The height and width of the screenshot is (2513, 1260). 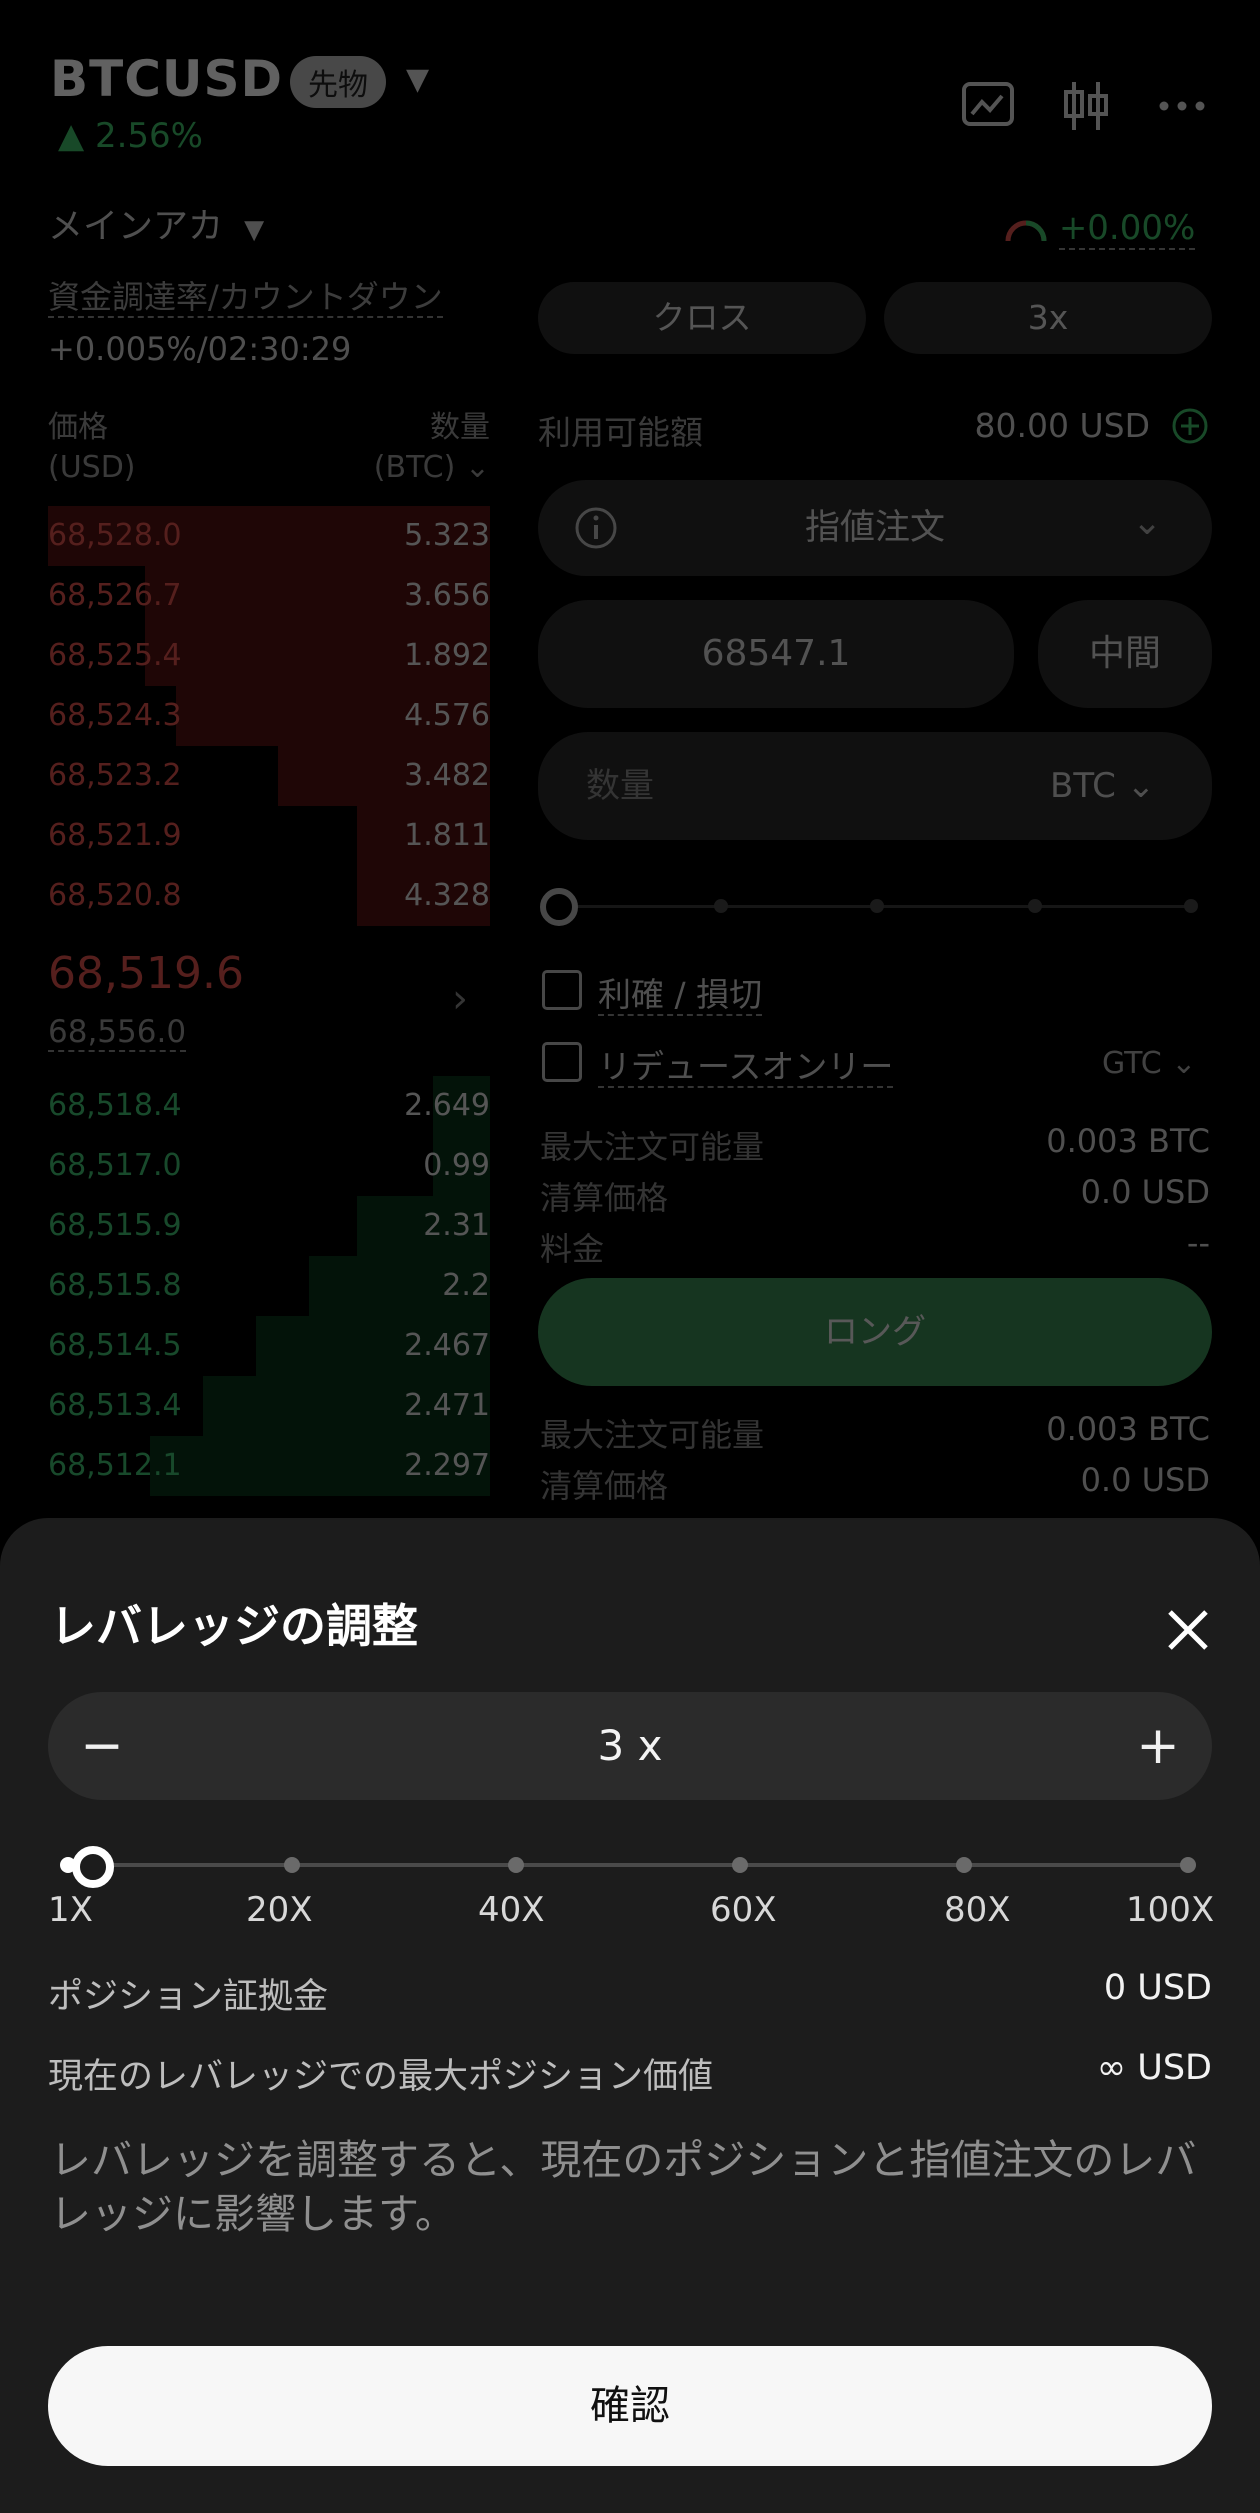 I want to click on leverage-note: レバレッジを調整すると、現在のポジションと指値注文のレバレッジに影響します。, so click(x=623, y=2187).